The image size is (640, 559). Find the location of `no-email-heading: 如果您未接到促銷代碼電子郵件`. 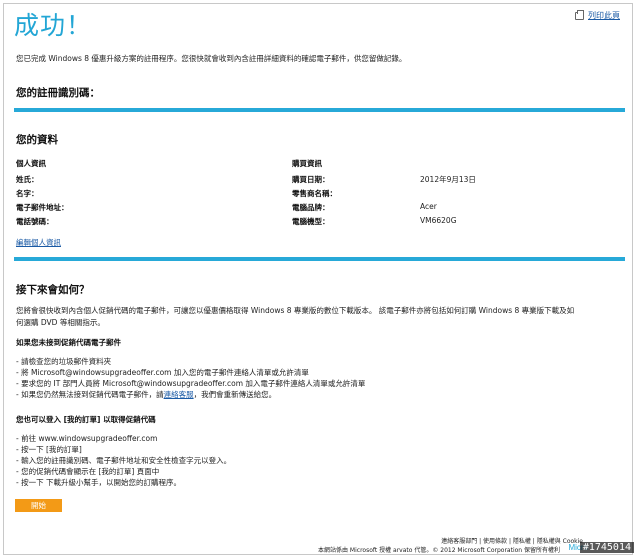

no-email-heading: 如果您未接到促銷代碼電子郵件 is located at coordinates (68, 342).